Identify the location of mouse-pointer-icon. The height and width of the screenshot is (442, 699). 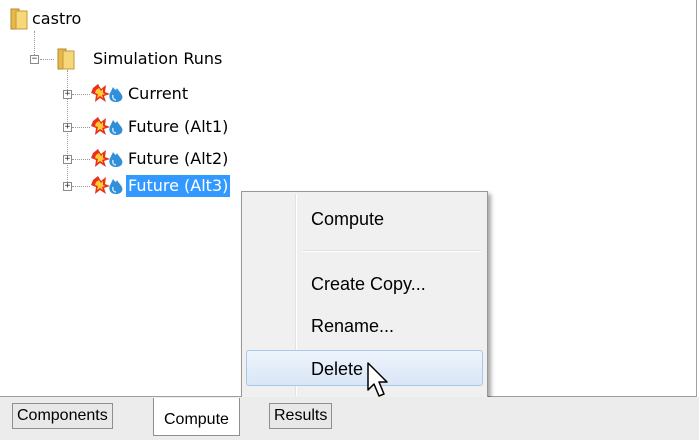
(377, 379).